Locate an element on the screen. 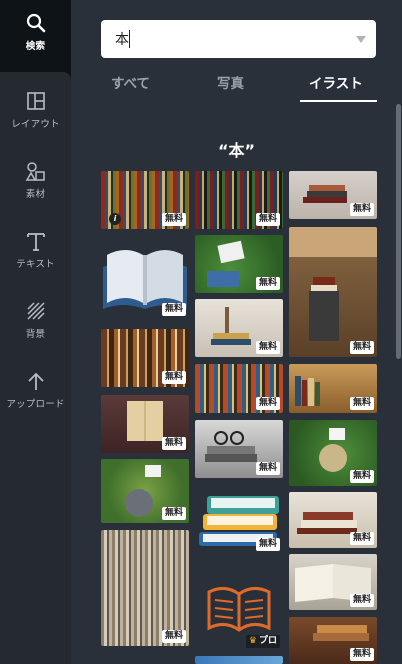  result-book-stack-illustration: 無料 is located at coordinates (239, 519).